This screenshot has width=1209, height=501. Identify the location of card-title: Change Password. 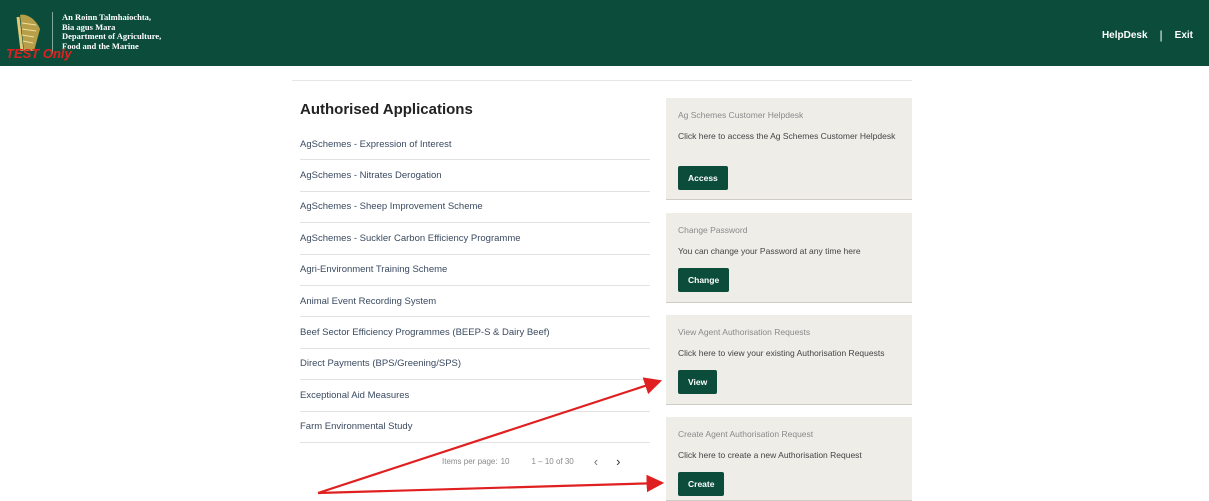
(713, 230).